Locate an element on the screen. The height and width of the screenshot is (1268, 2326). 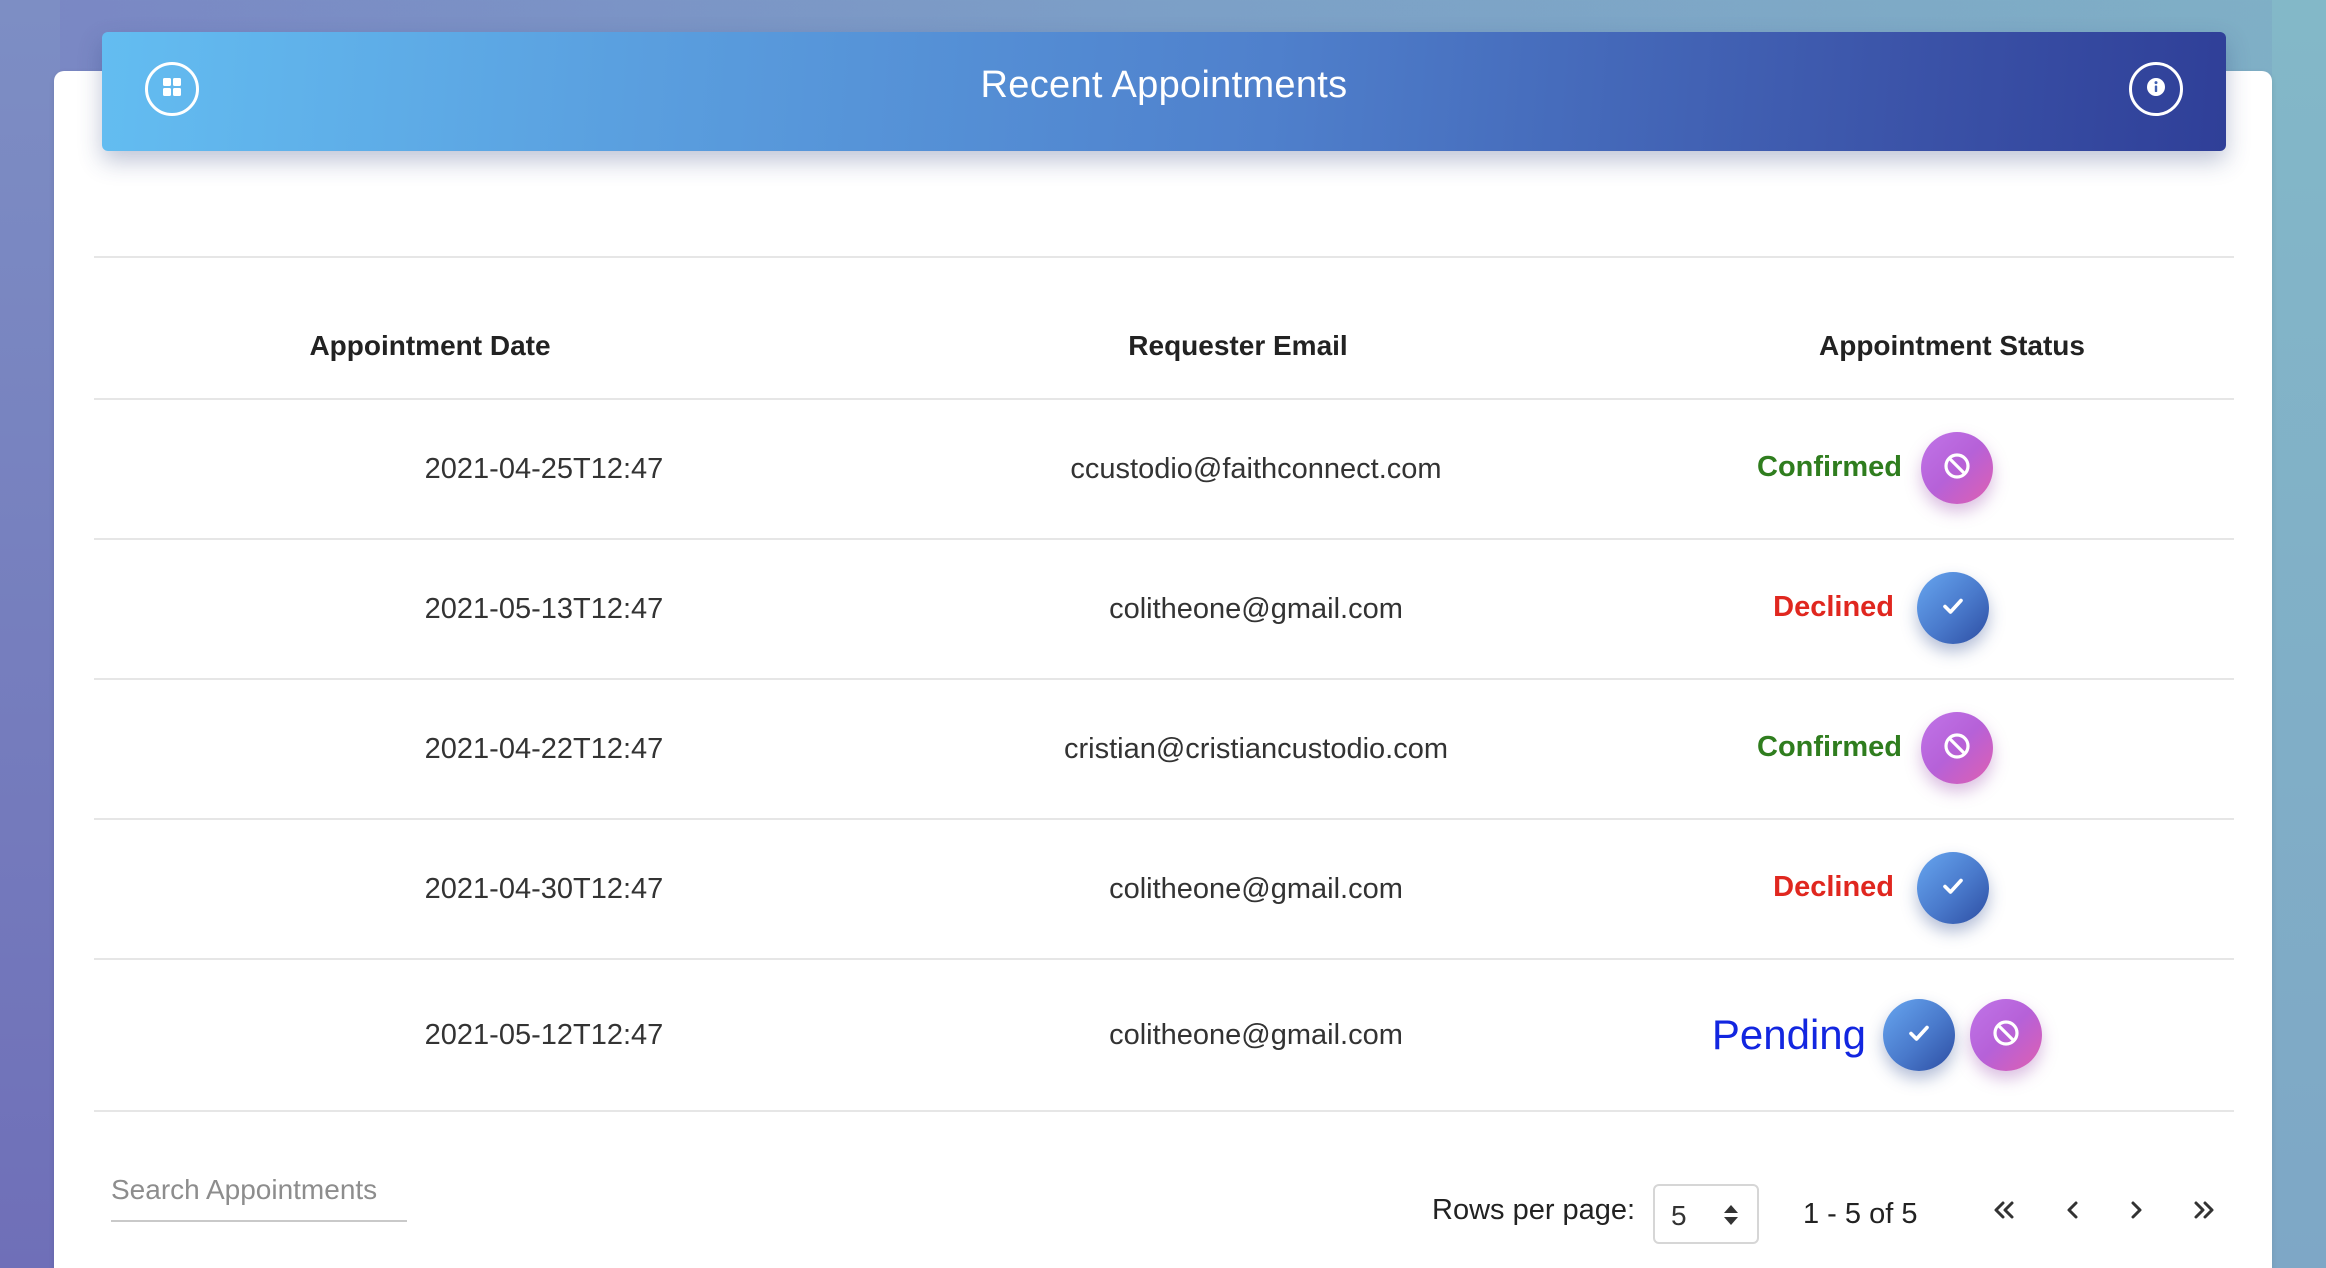
rows-per-page-label: Rows per page: is located at coordinates (1534, 1210).